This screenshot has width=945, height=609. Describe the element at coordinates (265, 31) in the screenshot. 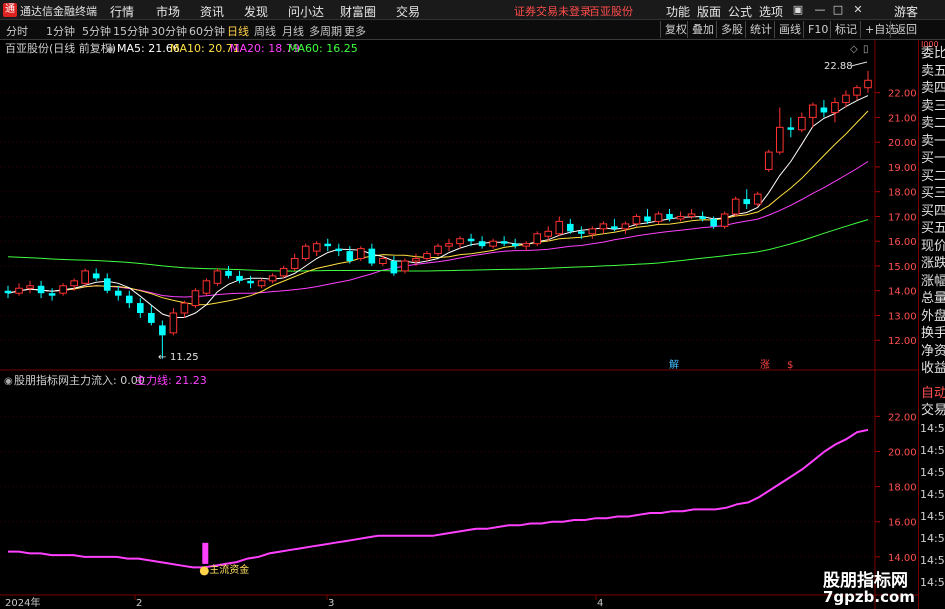

I see `period-weekly: 周线` at that location.